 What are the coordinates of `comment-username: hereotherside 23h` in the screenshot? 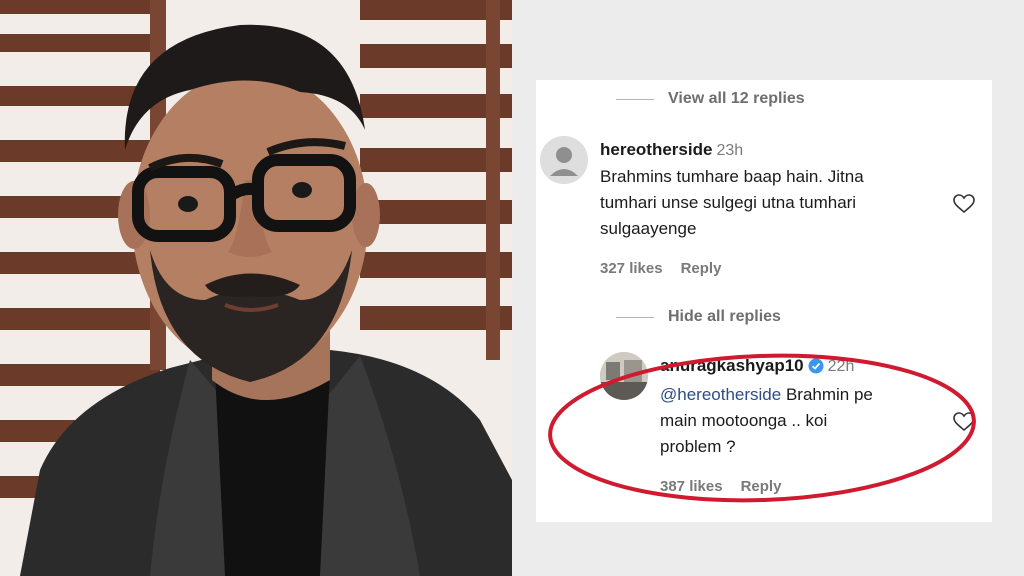 It's located at (671, 150).